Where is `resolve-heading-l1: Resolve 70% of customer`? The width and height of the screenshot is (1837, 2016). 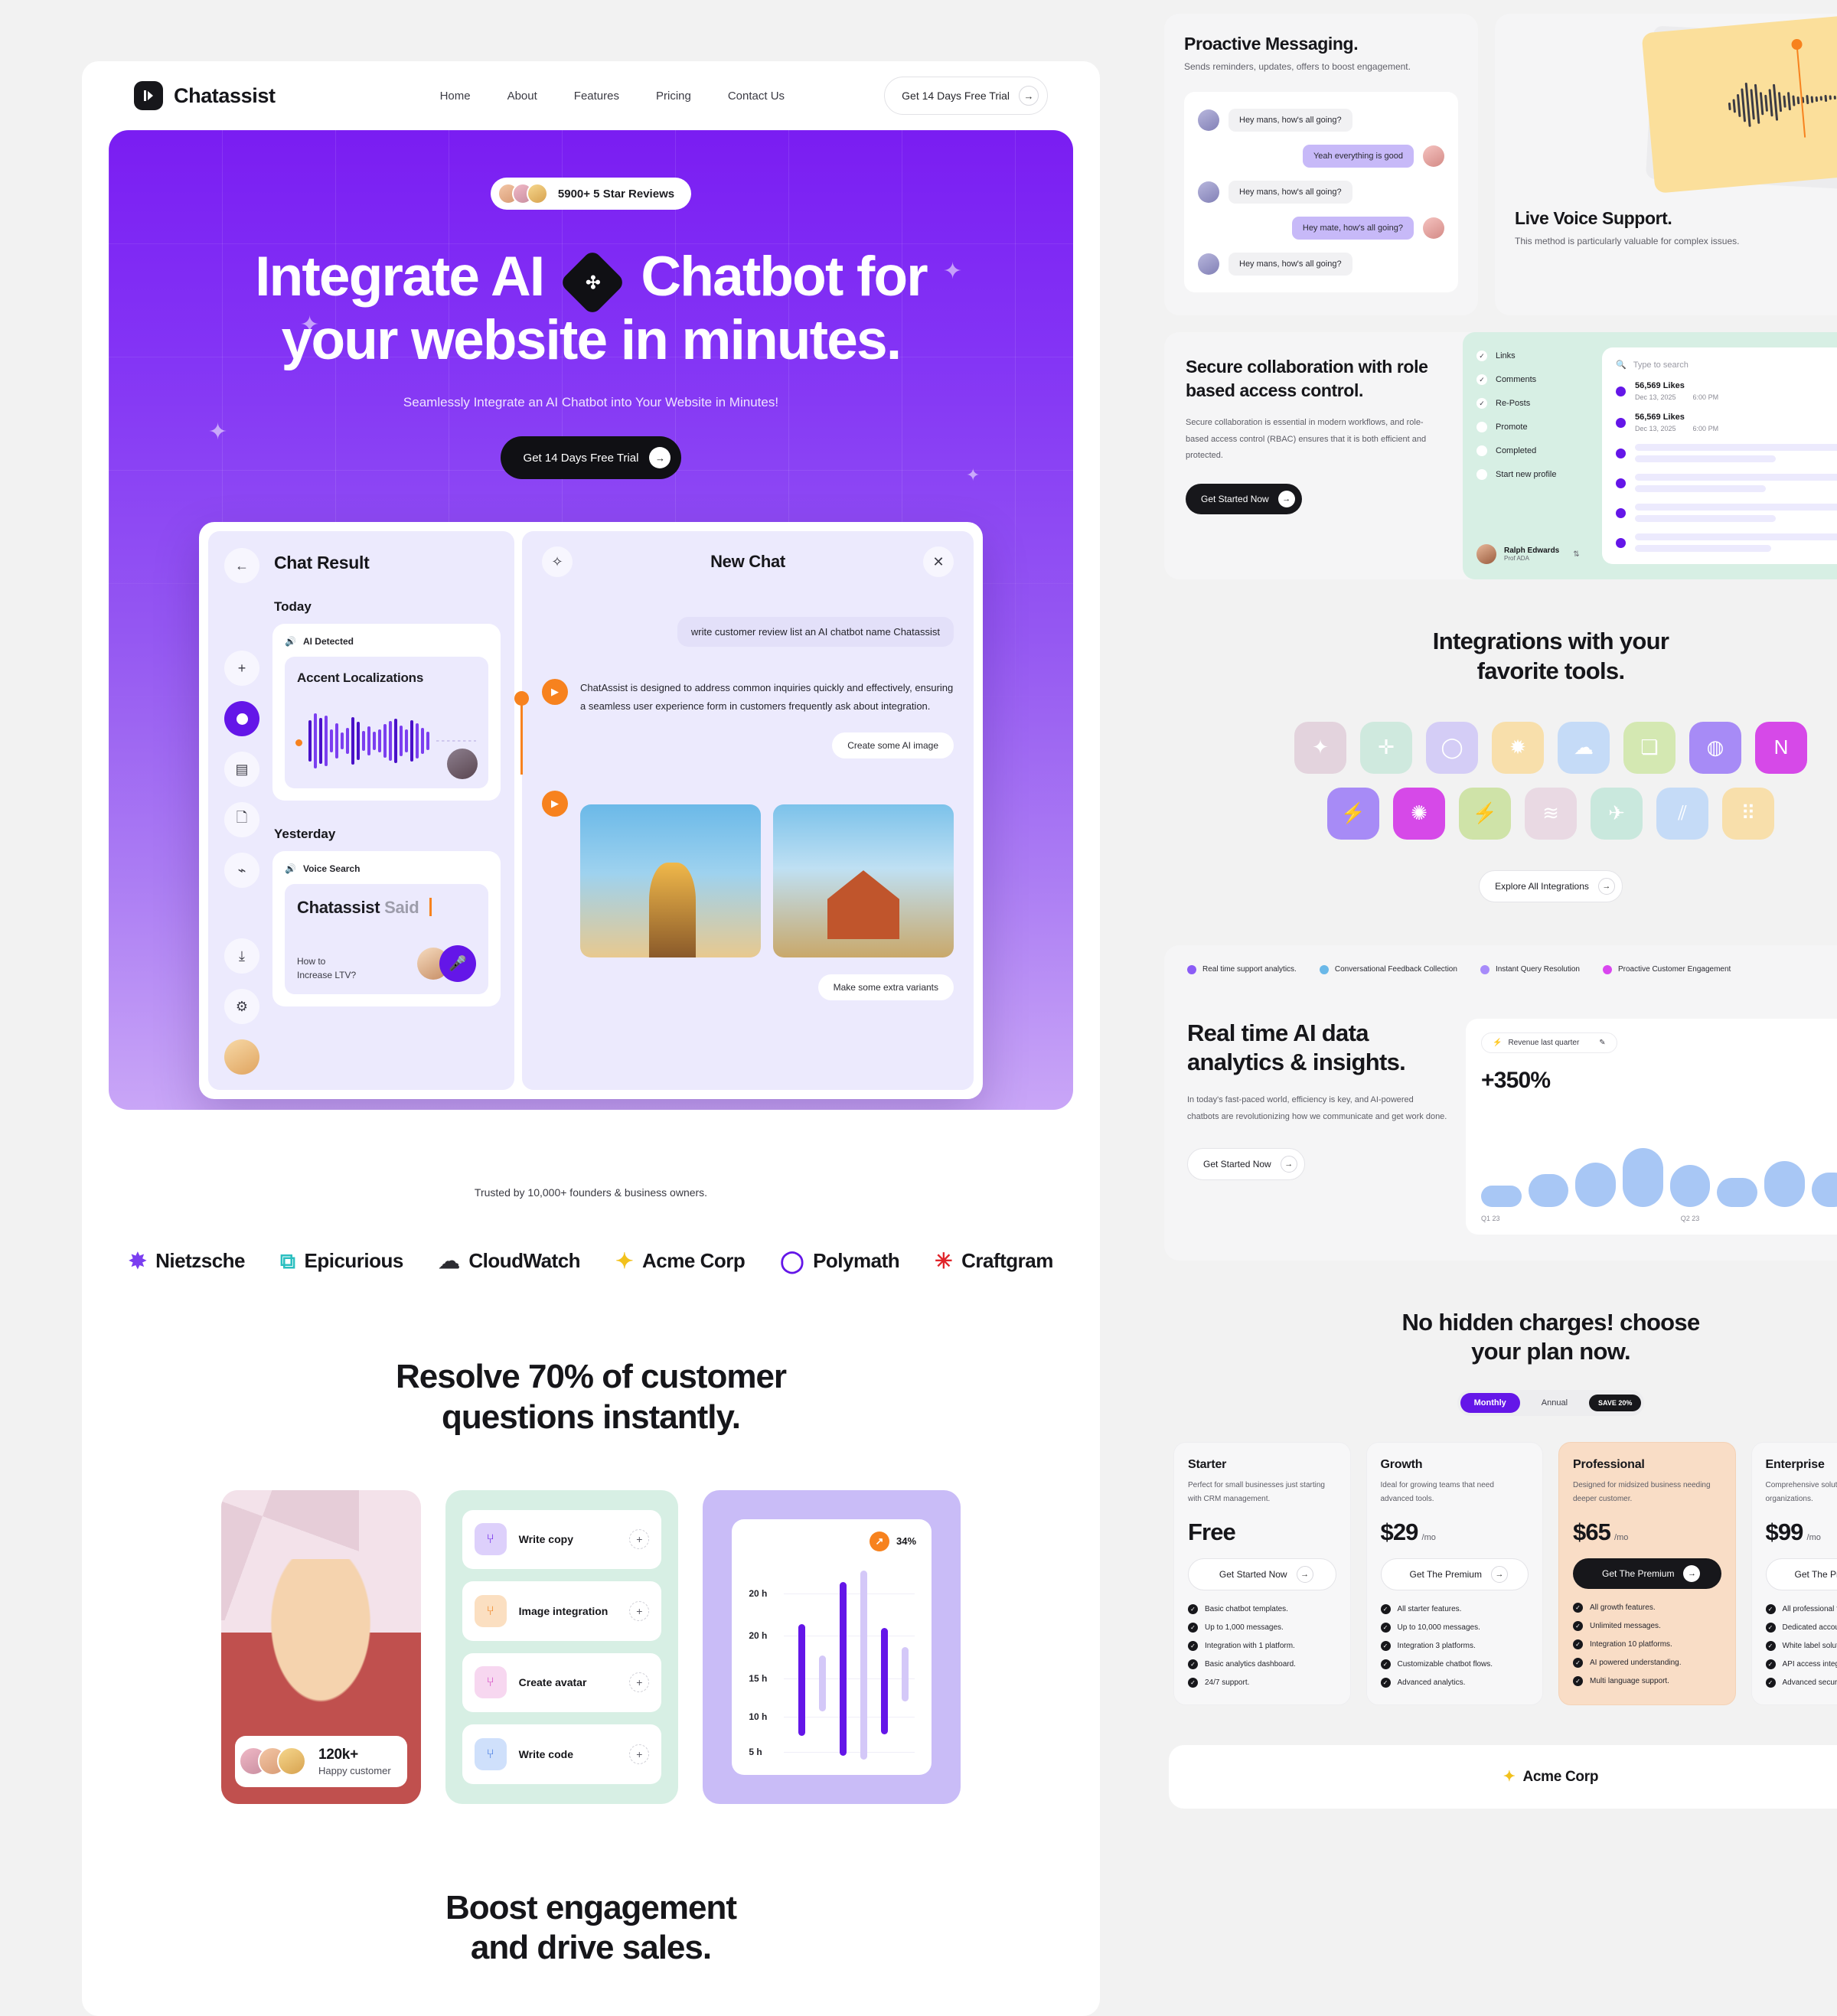
resolve-heading-l1: Resolve 70% of customer is located at coordinates (591, 1376).